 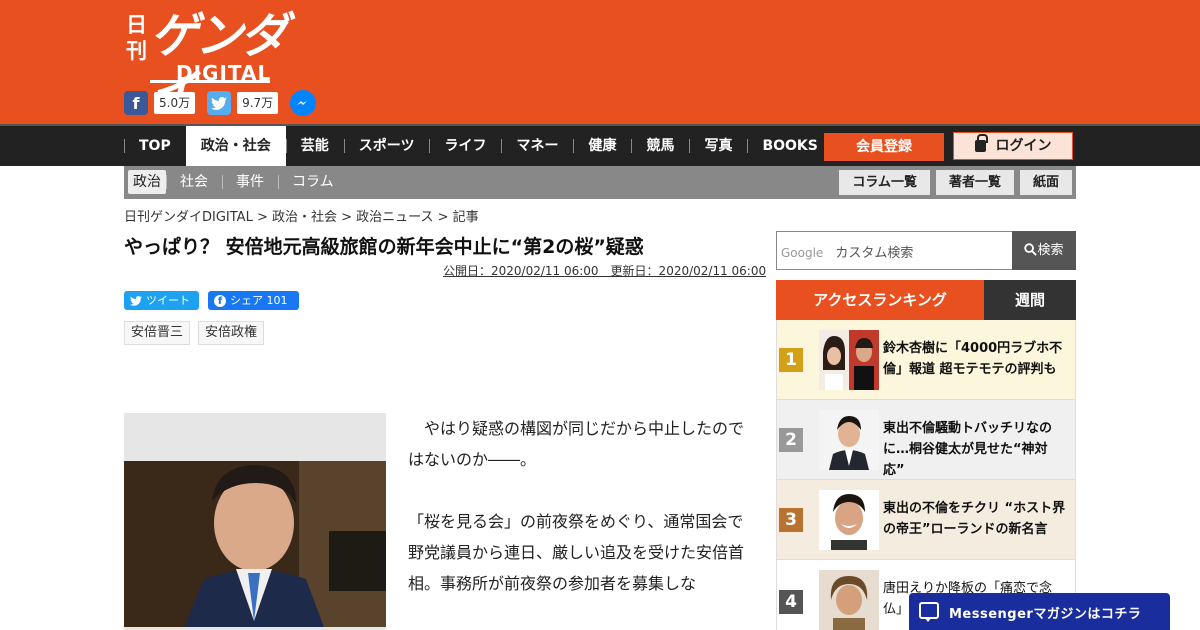 What do you see at coordinates (231, 333) in the screenshot?
I see `tag-abe-government: 安倍政権` at bounding box center [231, 333].